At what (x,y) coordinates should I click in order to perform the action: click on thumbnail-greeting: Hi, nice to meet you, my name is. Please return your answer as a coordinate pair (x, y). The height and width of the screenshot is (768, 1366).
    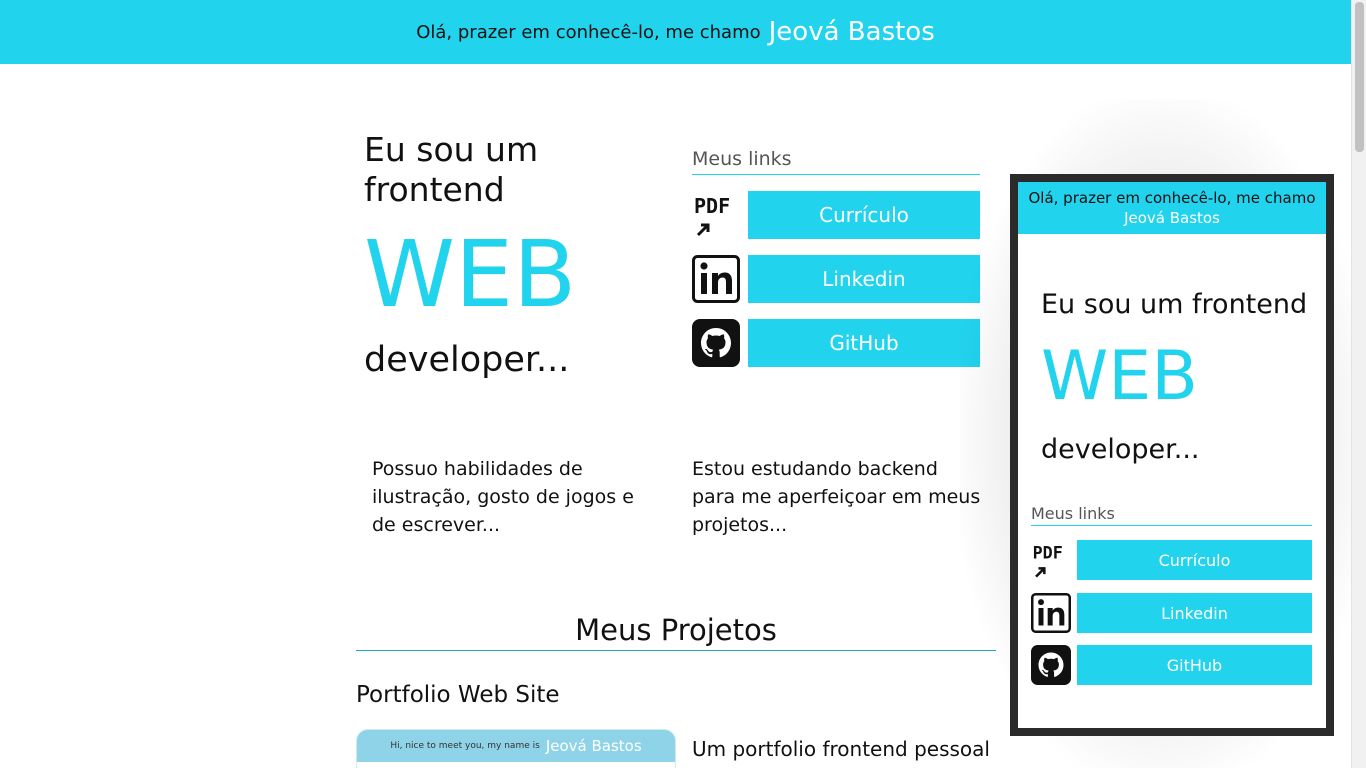
    Looking at the image, I should click on (465, 746).